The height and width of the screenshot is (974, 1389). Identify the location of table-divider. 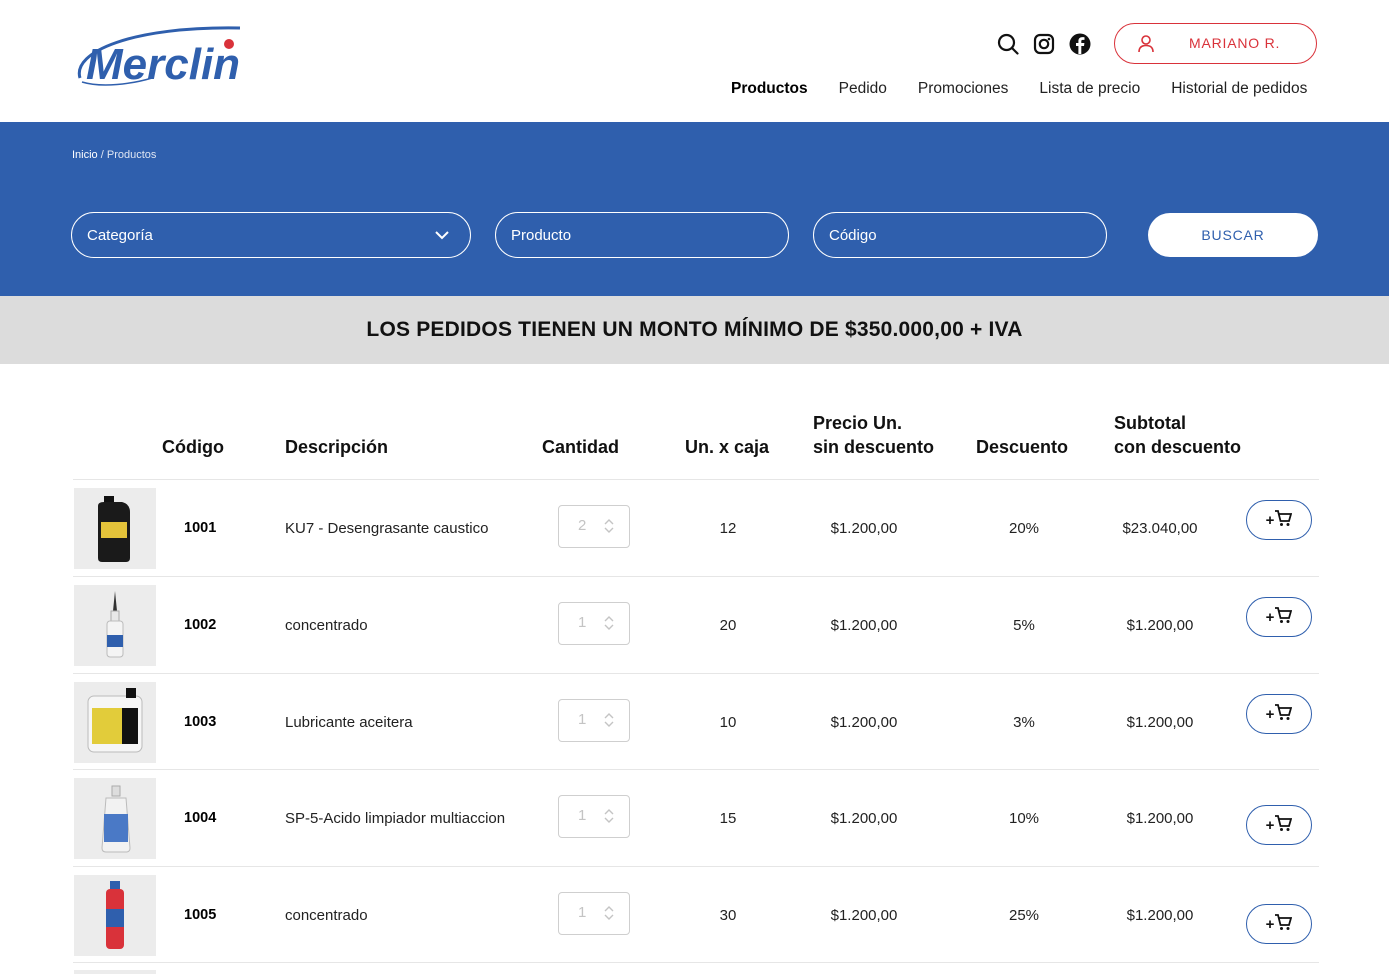
(696, 962).